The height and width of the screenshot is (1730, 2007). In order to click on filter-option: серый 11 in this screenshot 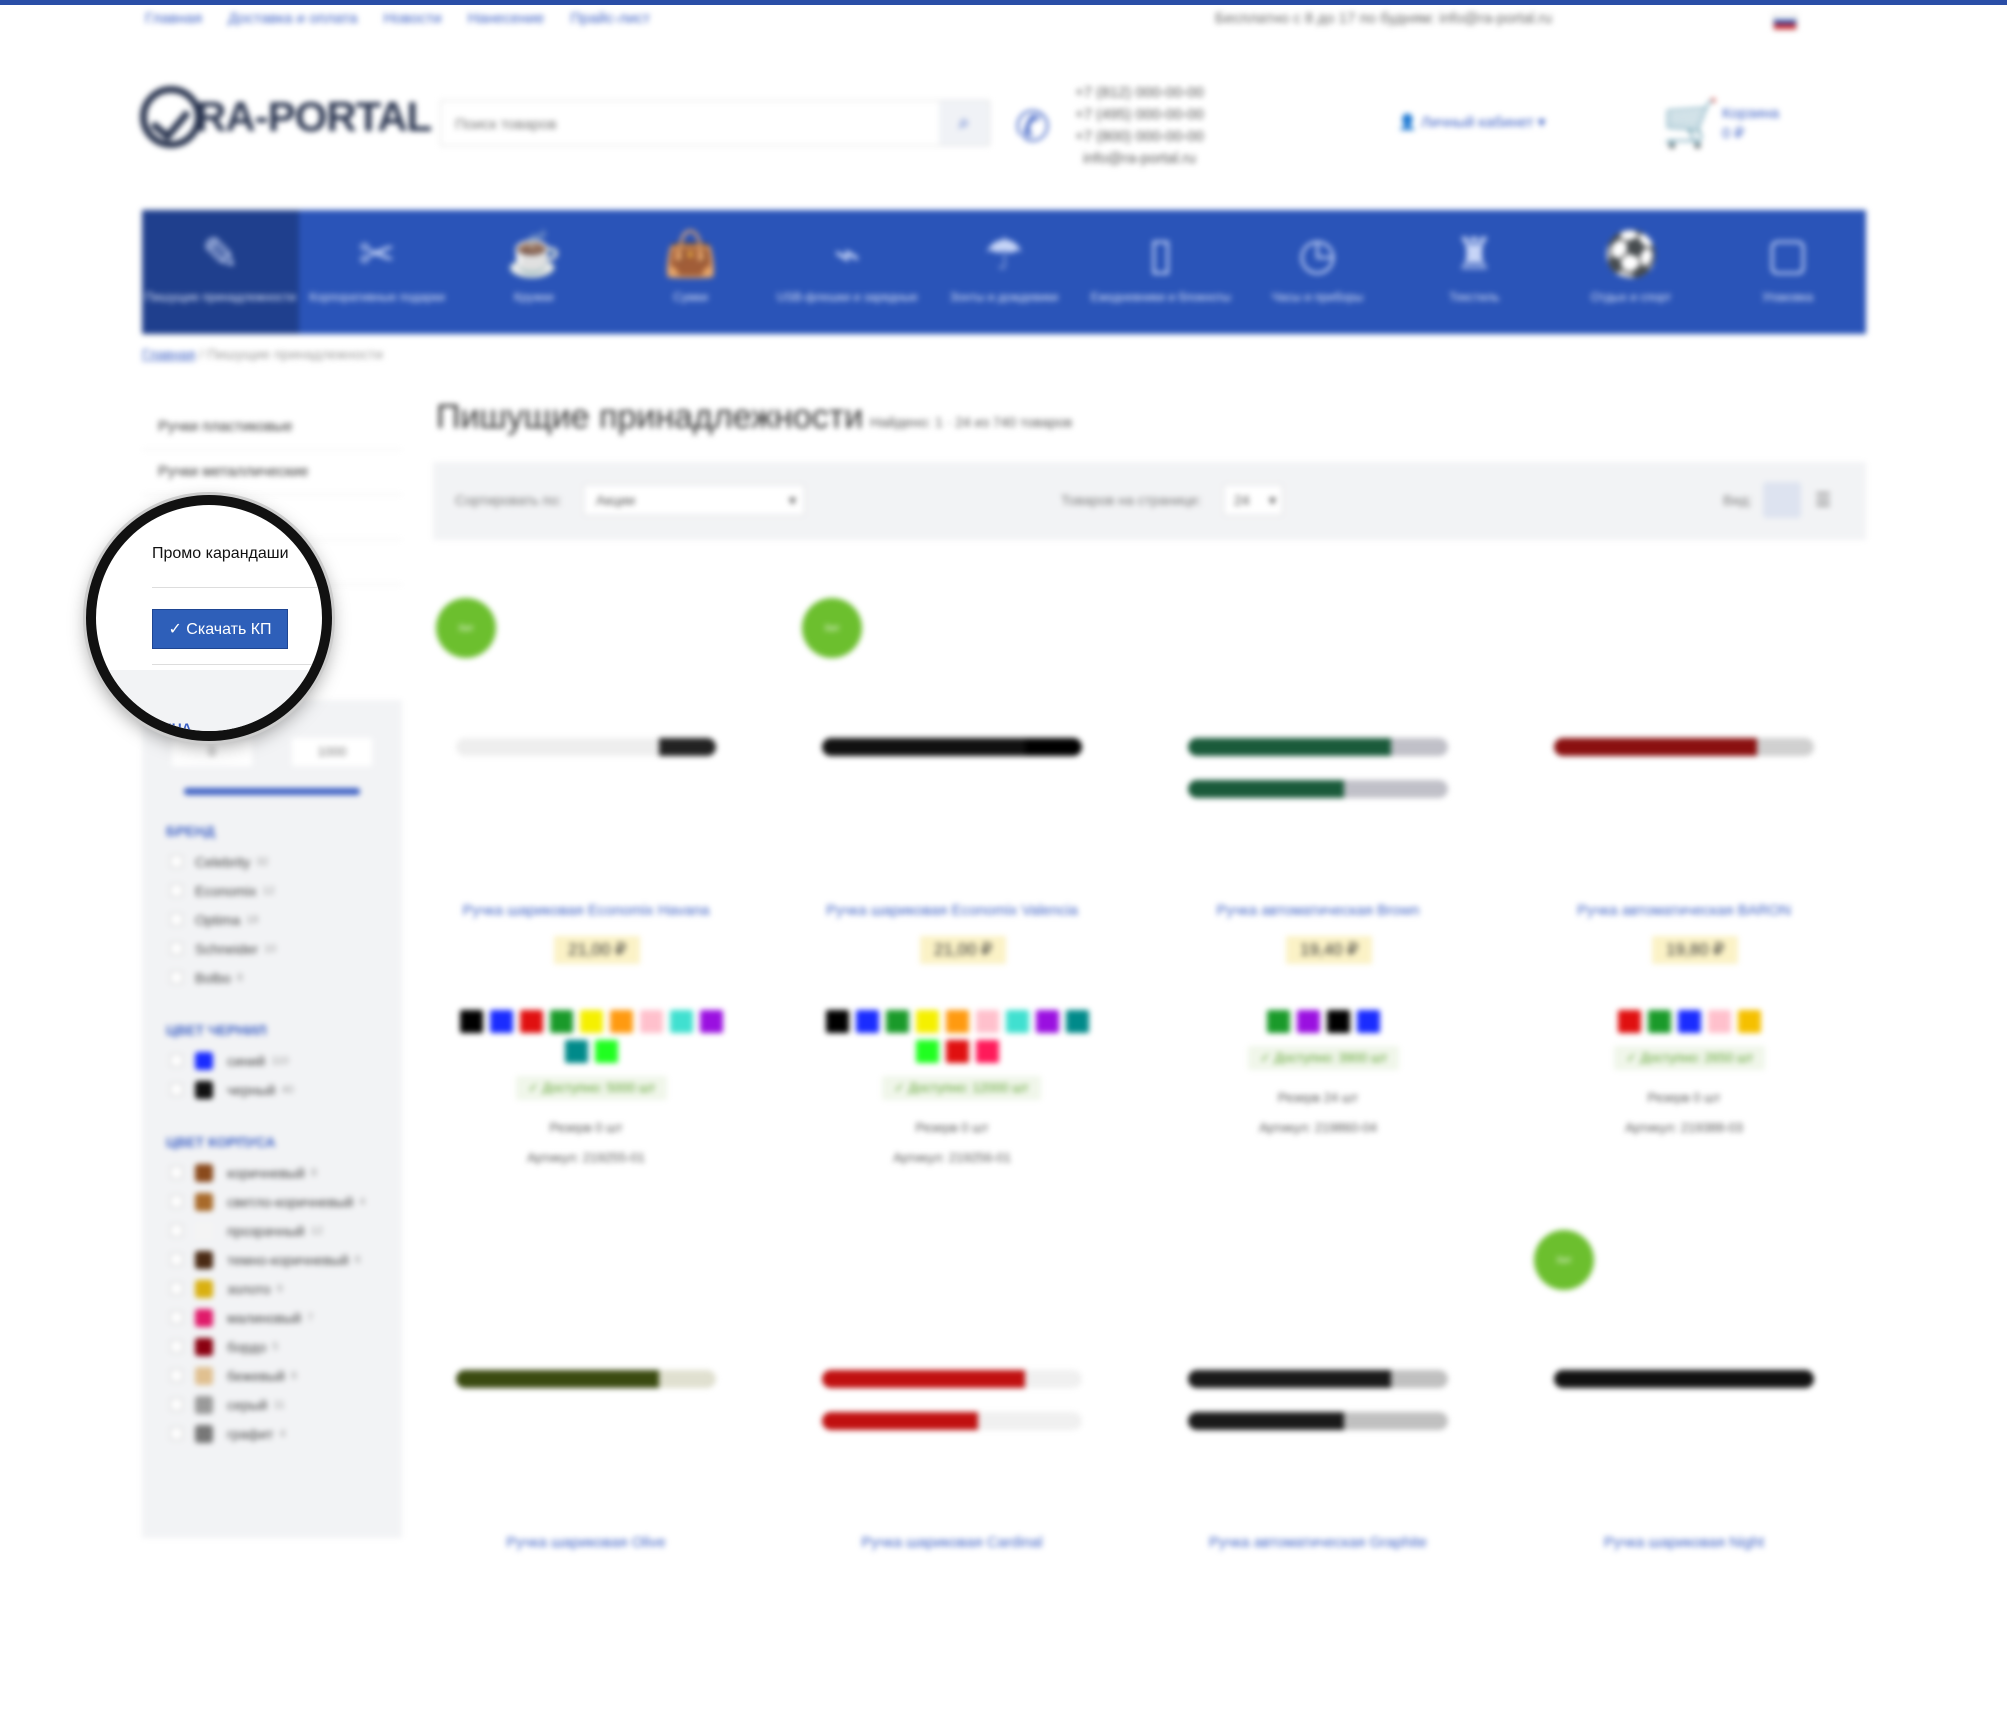, I will do `click(272, 1404)`.